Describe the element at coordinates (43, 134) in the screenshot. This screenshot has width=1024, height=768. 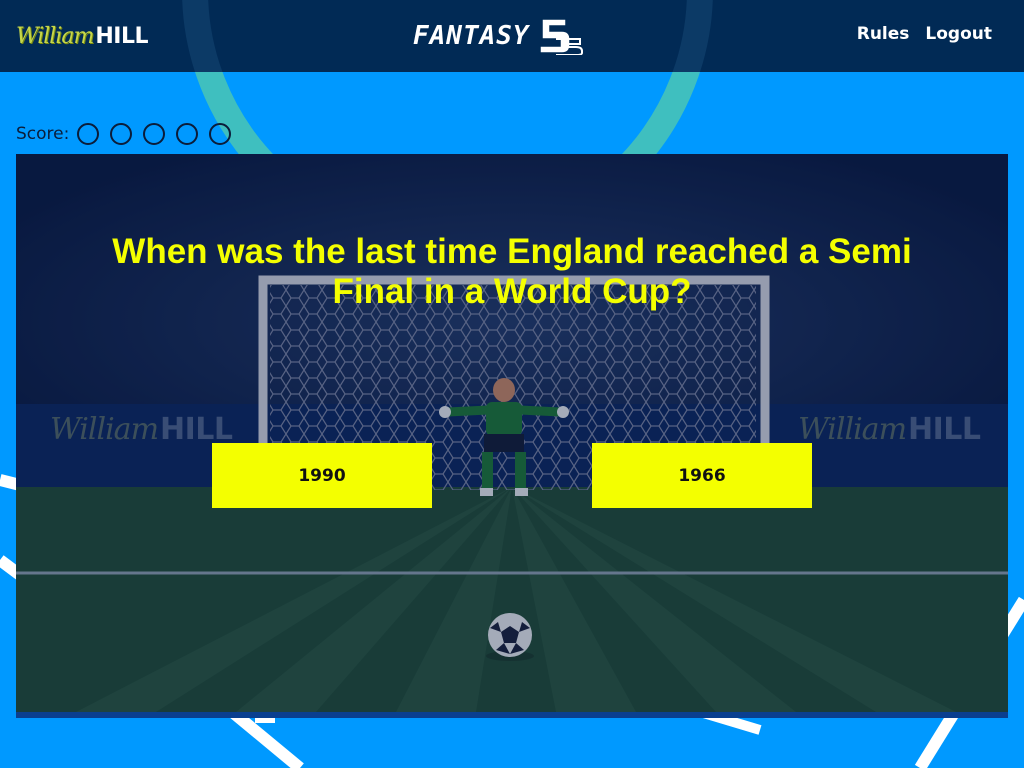
I see `score-label: Score:` at that location.